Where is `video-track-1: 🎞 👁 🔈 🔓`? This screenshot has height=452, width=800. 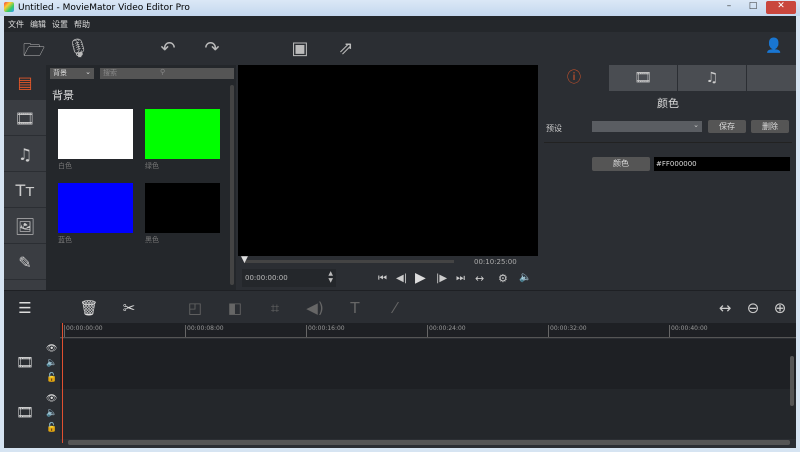
video-track-1: 🎞 👁 🔈 🔓 is located at coordinates (400, 364).